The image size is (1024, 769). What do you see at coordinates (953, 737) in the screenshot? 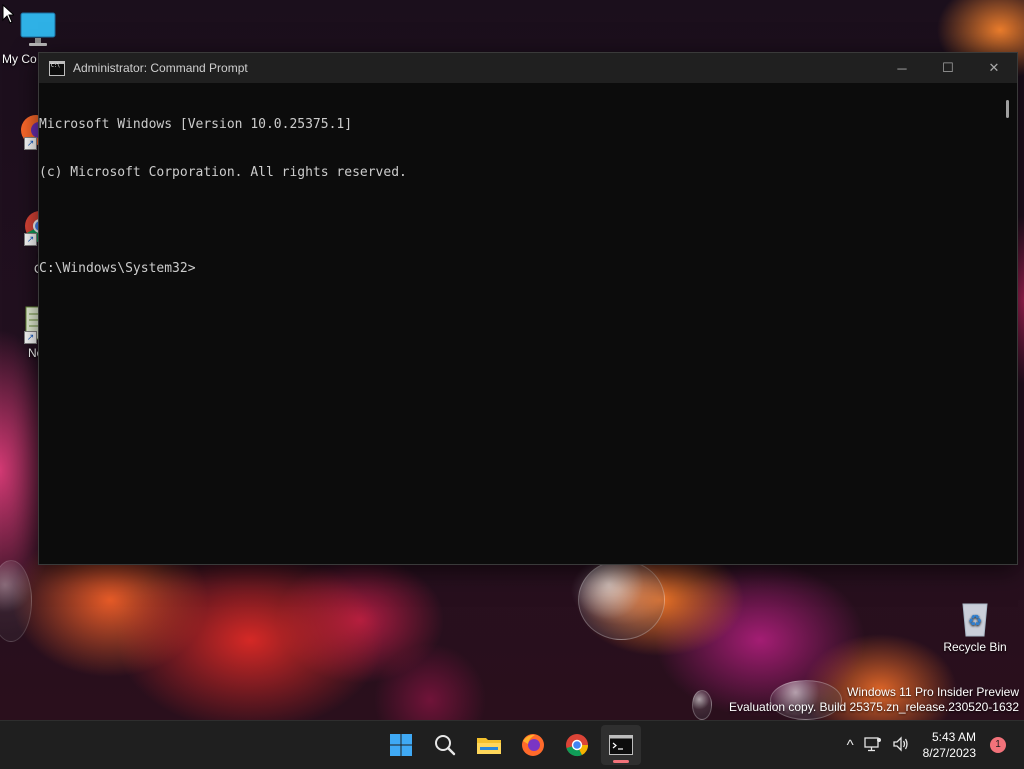
I see `clock-time: 5:43 AM` at bounding box center [953, 737].